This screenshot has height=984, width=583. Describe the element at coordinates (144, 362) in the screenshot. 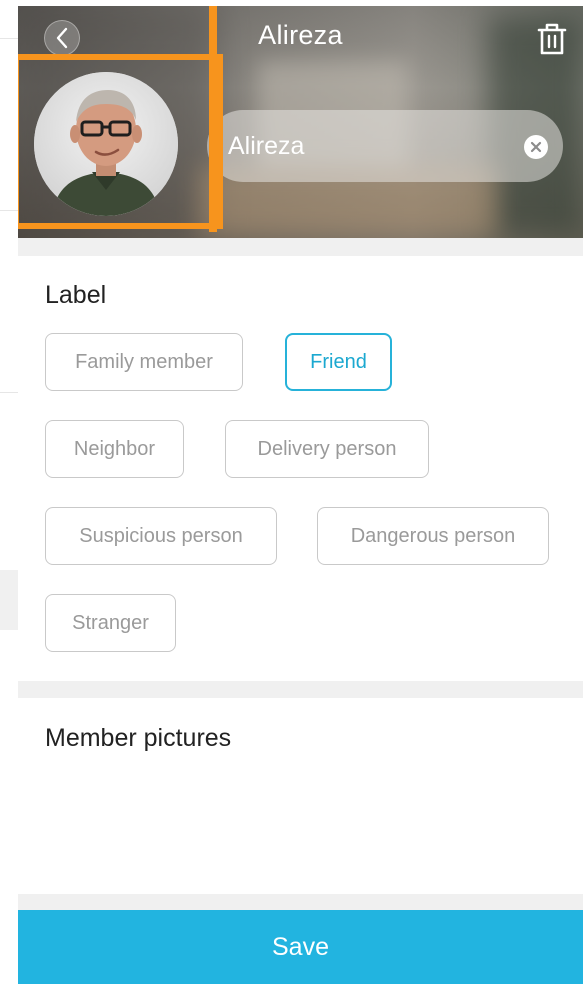

I see `label-chip-family-member: Family member` at that location.